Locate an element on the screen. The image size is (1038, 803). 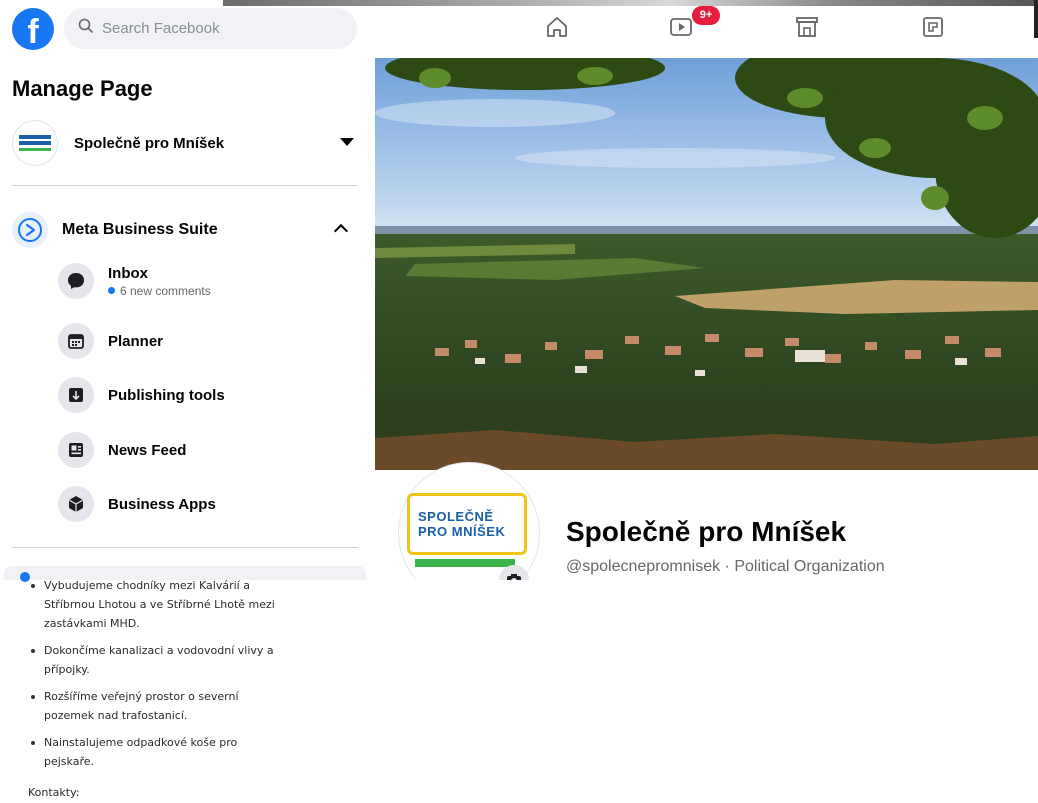
menu-item-label: Publishing tools is located at coordinates (166, 395).